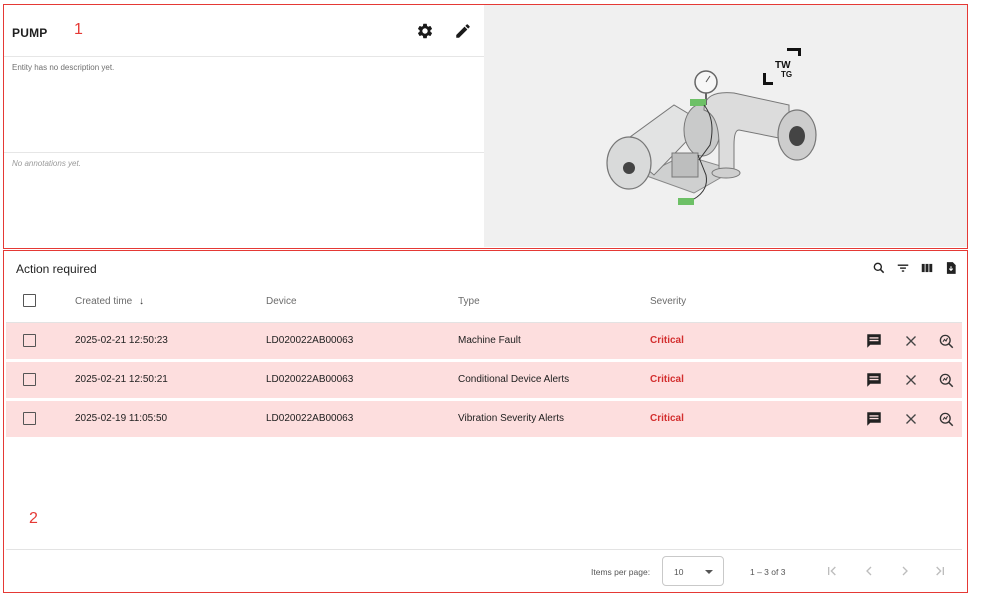 The width and height of the screenshot is (981, 597). Describe the element at coordinates (679, 572) in the screenshot. I see `items-per-page-value: 10` at that location.